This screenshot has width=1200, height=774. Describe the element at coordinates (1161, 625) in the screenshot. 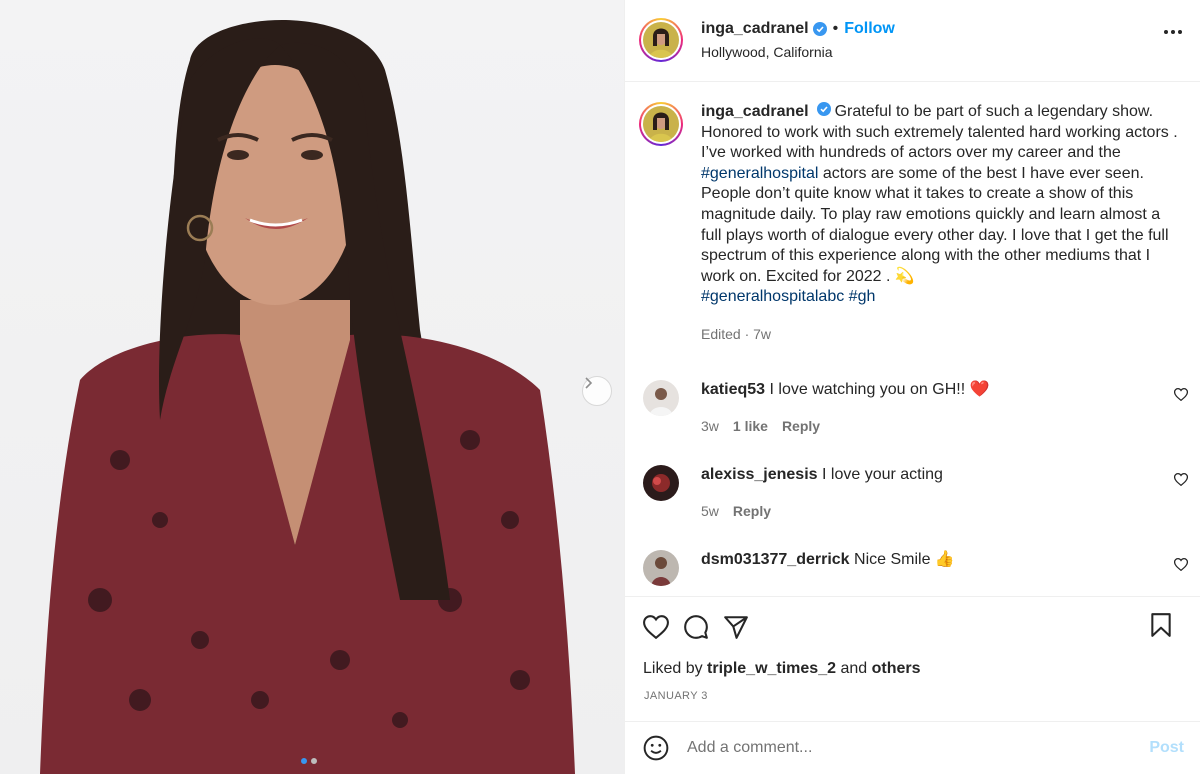

I see `bookmark-icon` at that location.